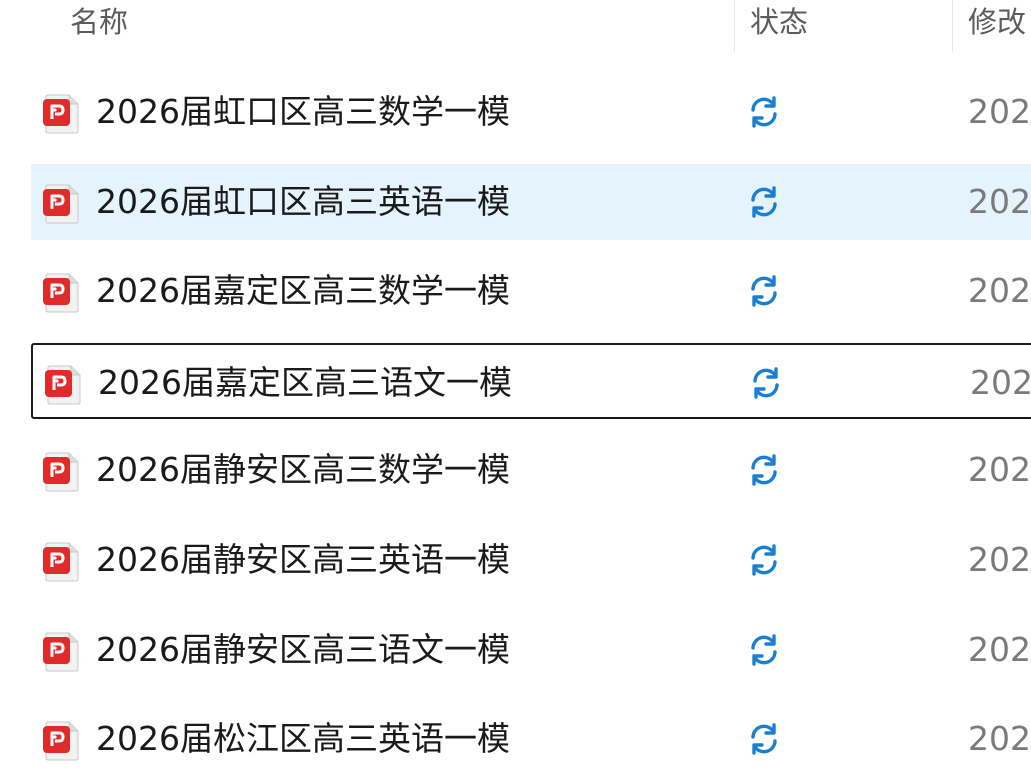 This screenshot has width=1031, height=775. What do you see at coordinates (531, 112) in the screenshot?
I see `file-row: 2026届虹口区高三数学一模 2025` at bounding box center [531, 112].